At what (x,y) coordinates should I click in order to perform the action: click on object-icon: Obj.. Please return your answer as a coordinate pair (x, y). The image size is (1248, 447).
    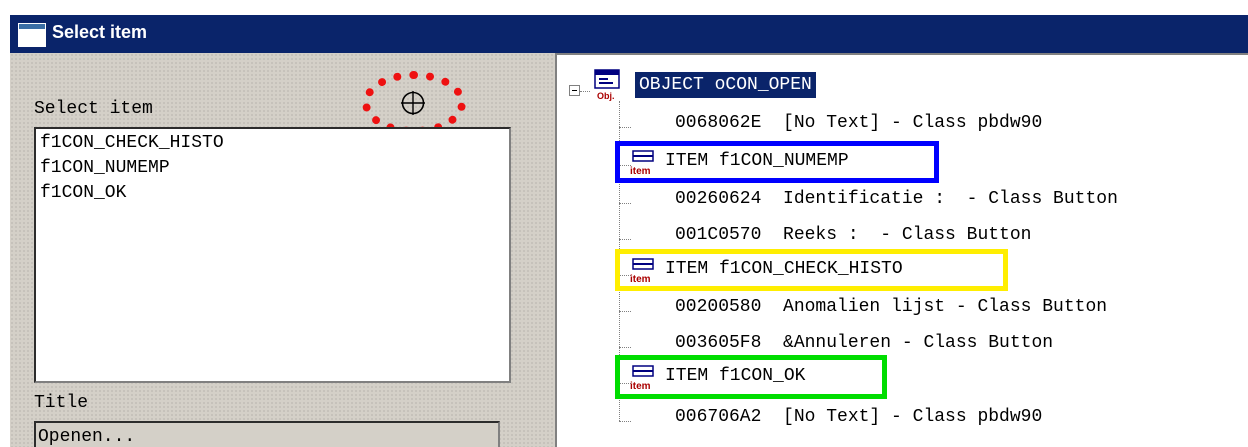
    Looking at the image, I should click on (607, 85).